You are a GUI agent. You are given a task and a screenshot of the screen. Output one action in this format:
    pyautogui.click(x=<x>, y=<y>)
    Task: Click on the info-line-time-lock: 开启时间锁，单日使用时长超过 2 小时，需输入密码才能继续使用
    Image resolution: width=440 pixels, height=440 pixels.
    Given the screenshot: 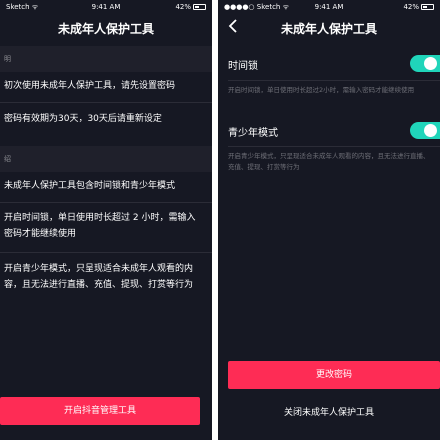 What is the action you would take?
    pyautogui.click(x=100, y=226)
    